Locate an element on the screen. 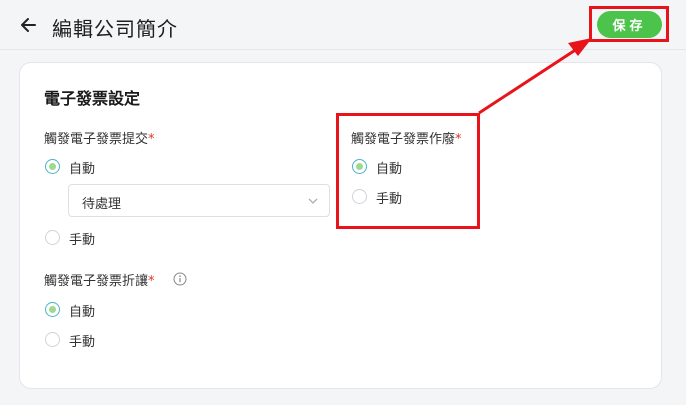 The image size is (686, 405). allowance-trigger-label: 觸發電子發票折讓* is located at coordinates (99, 279).